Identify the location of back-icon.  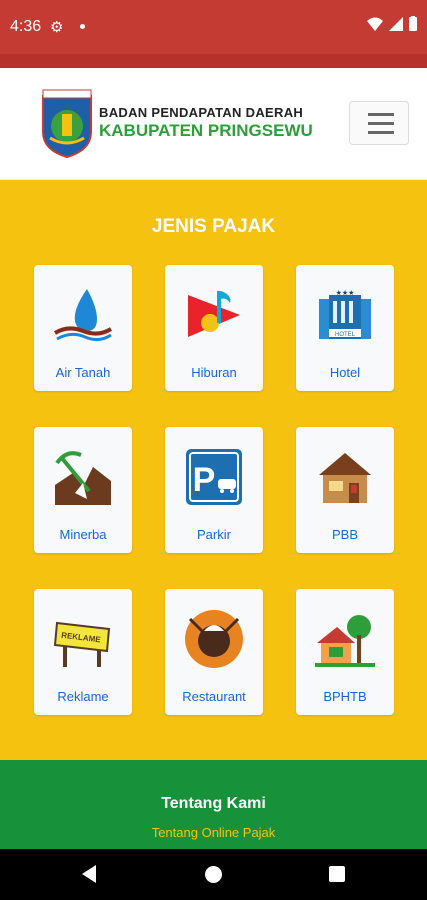
(89, 874).